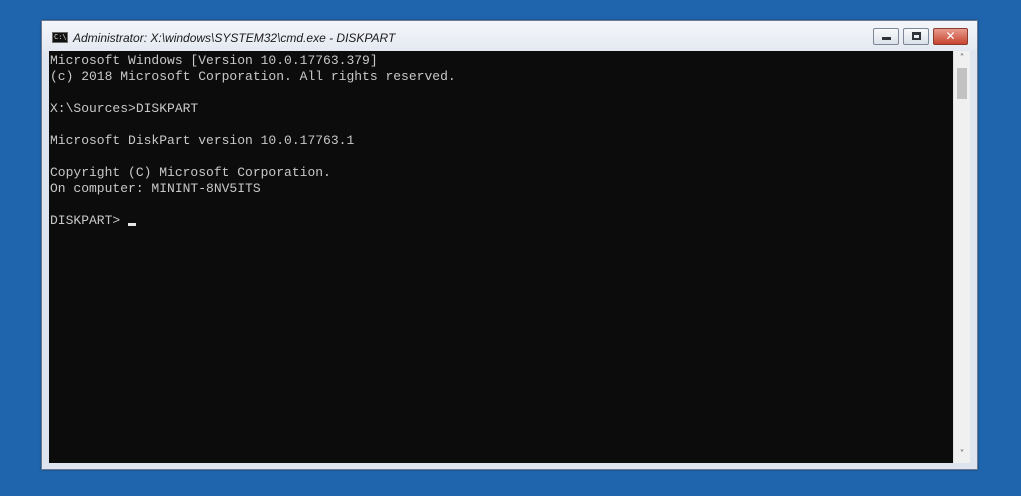  I want to click on maximize-icon, so click(916, 36).